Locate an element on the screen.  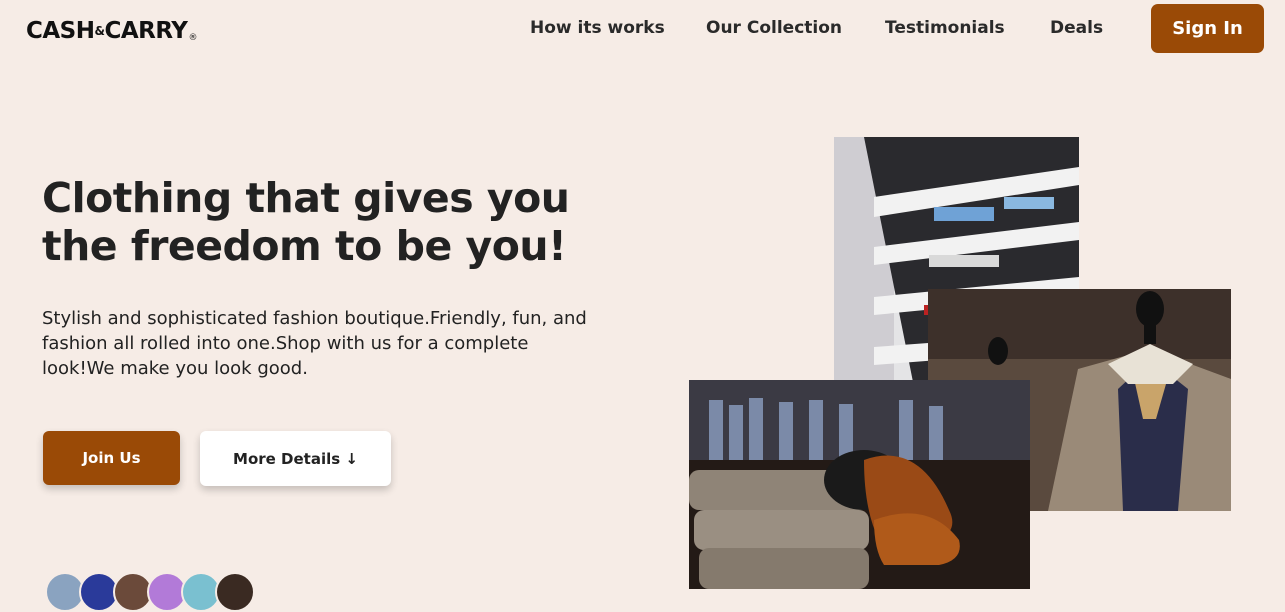
more-details-button: More Details ↓ is located at coordinates (295, 458).